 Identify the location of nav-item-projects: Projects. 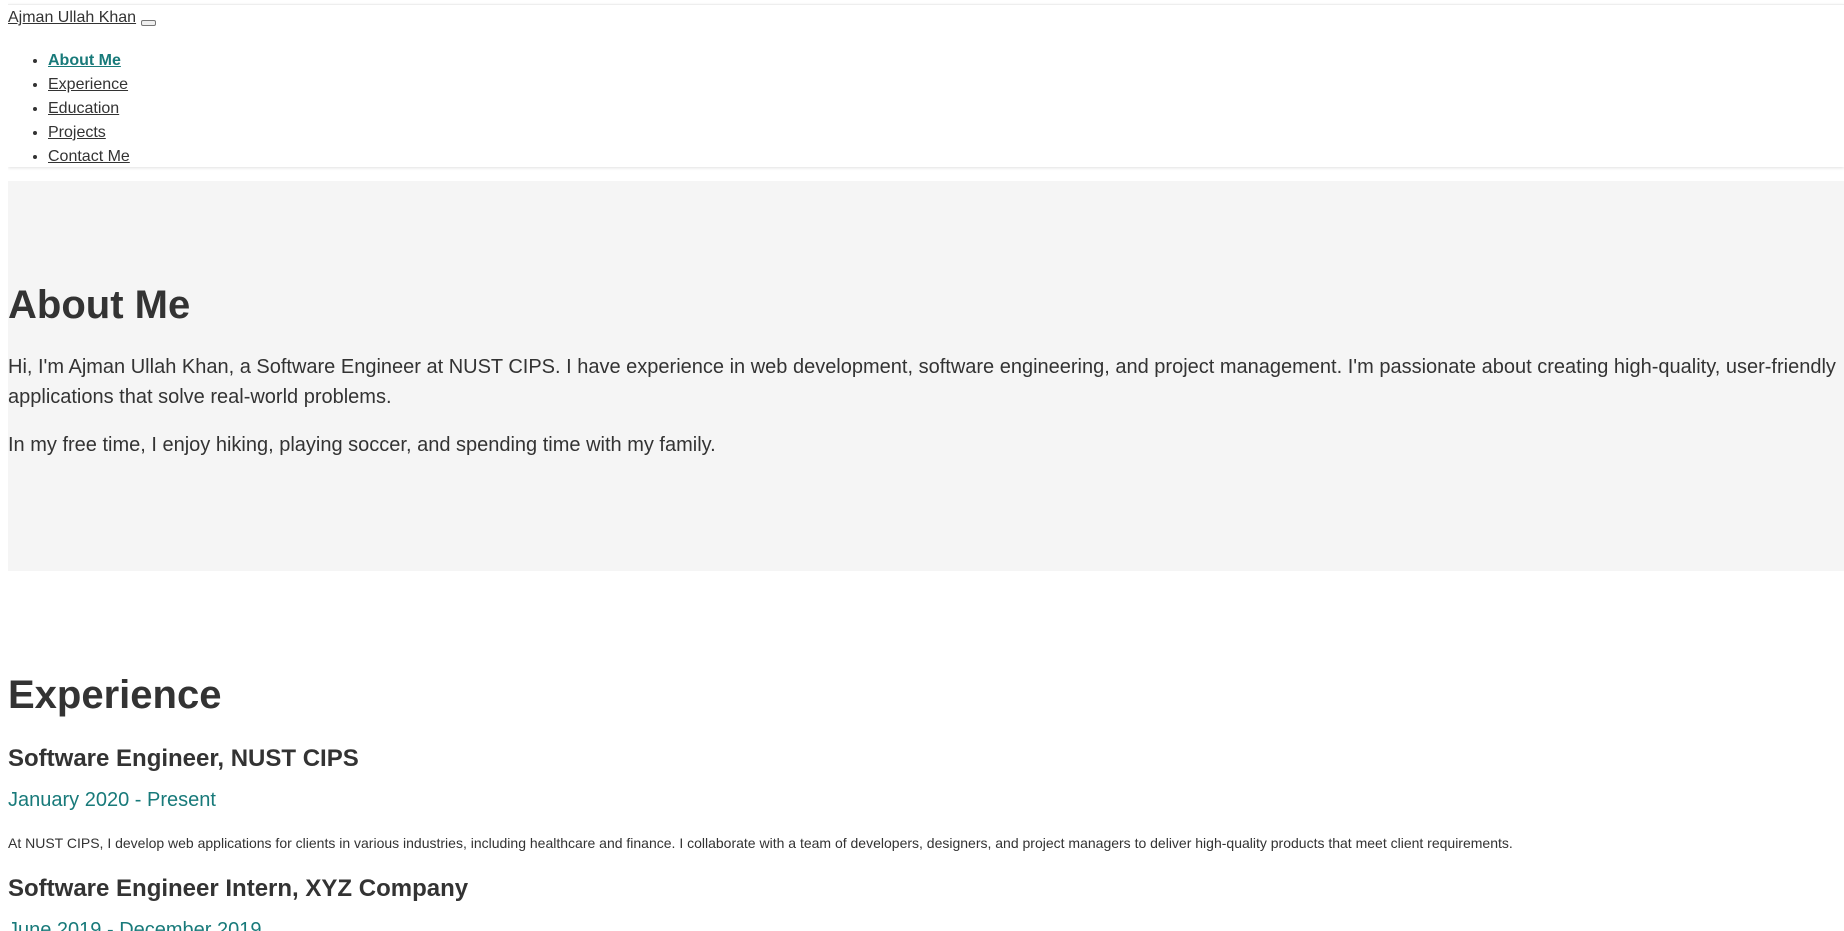
(89, 133).